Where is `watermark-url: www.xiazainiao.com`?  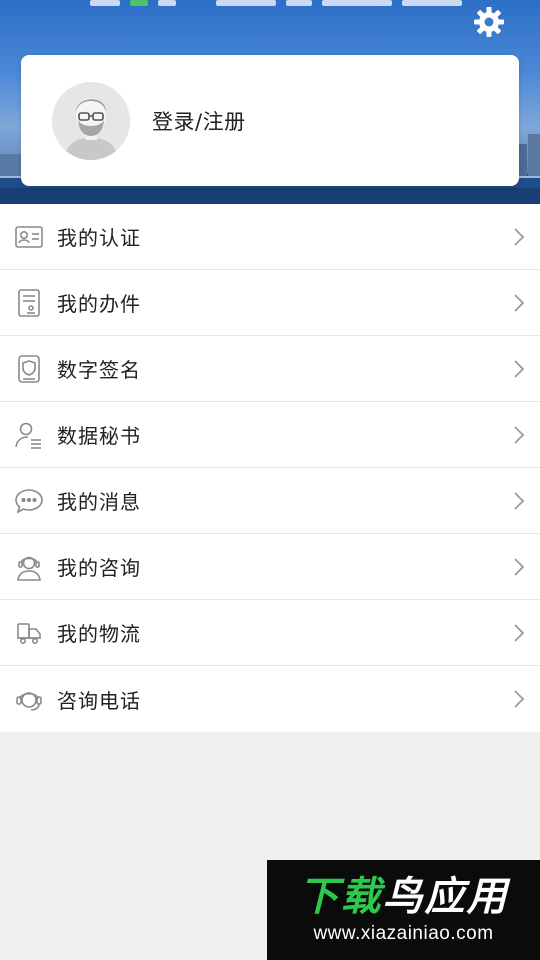
watermark-url: www.xiazainiao.com is located at coordinates (403, 933).